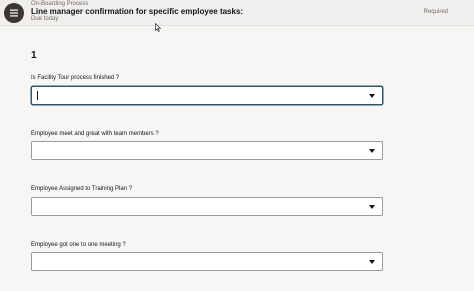 This screenshot has height=291, width=474. Describe the element at coordinates (45, 19) in the screenshot. I see `due-date: Due today` at that location.